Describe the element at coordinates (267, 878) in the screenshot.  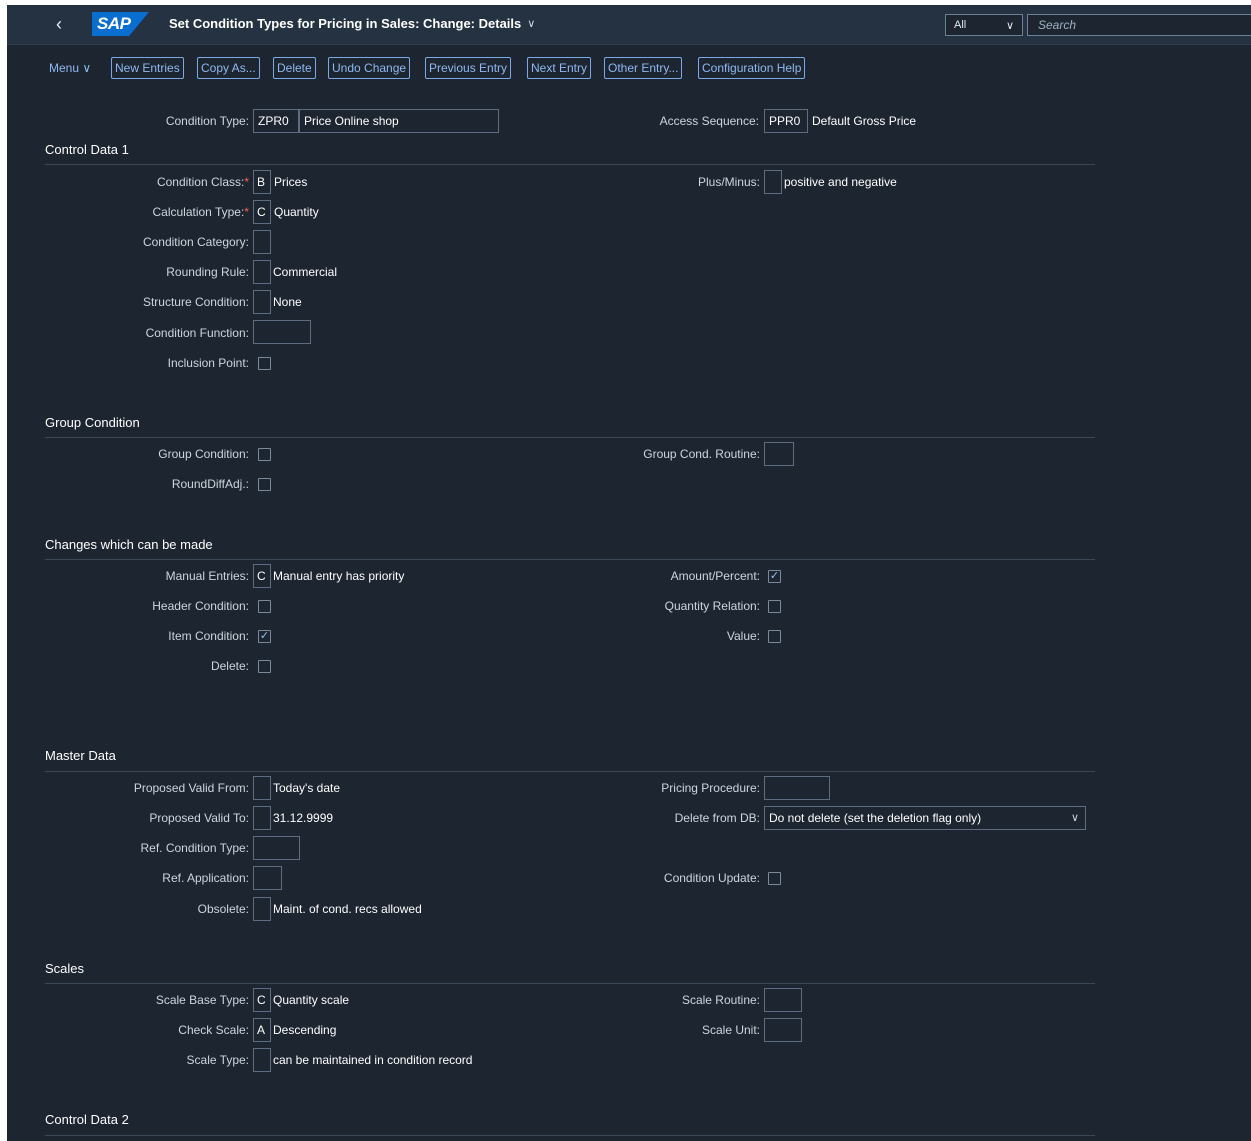
I see `ref-application-field` at that location.